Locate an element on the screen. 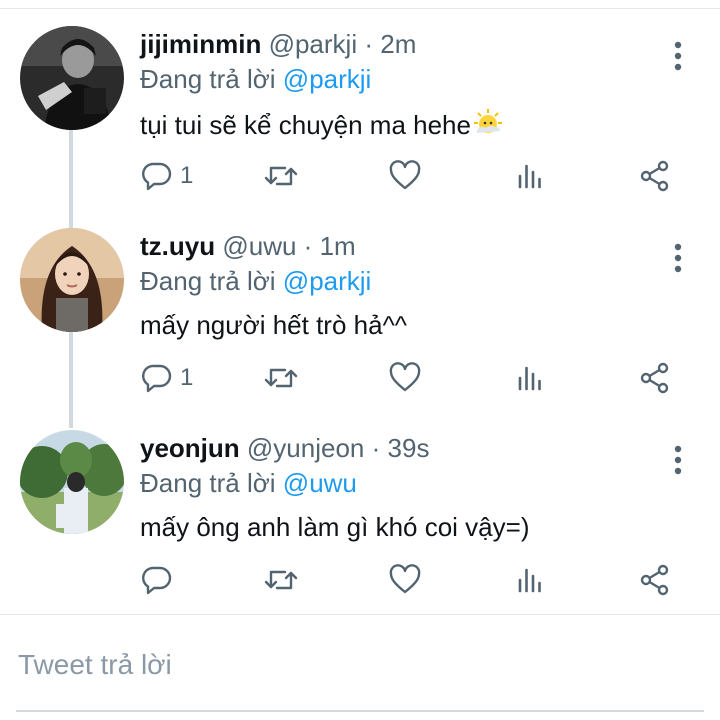 This screenshot has width=720, height=720. reply-button is located at coordinates (160, 580).